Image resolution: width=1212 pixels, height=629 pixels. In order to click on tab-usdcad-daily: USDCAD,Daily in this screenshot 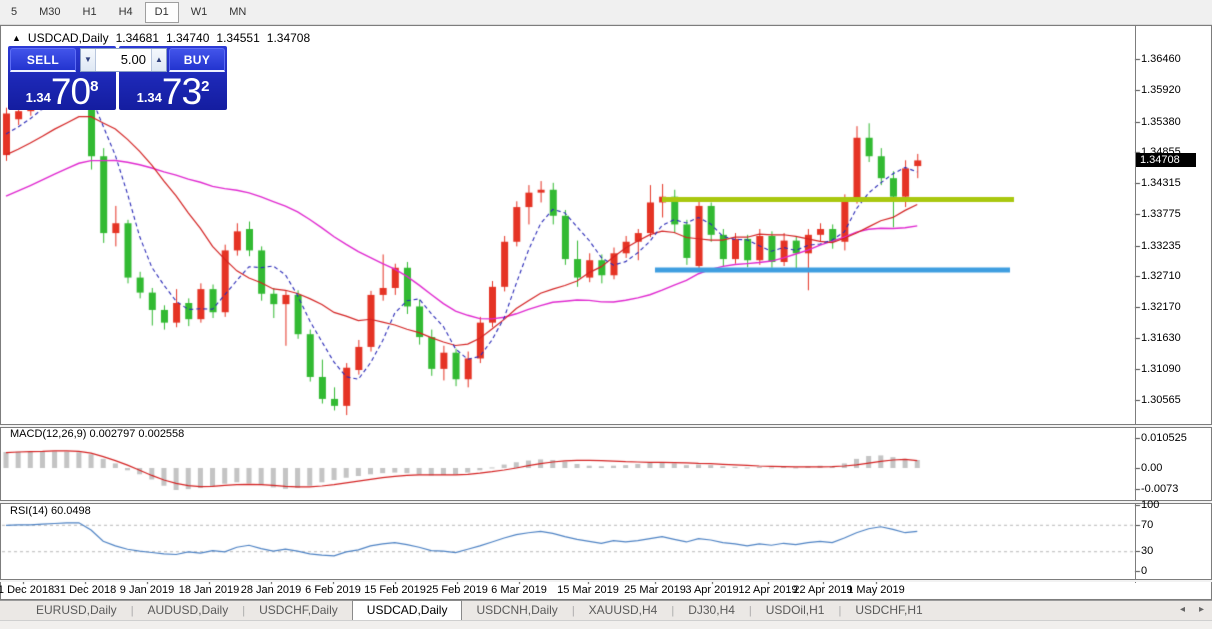, I will do `click(407, 610)`.